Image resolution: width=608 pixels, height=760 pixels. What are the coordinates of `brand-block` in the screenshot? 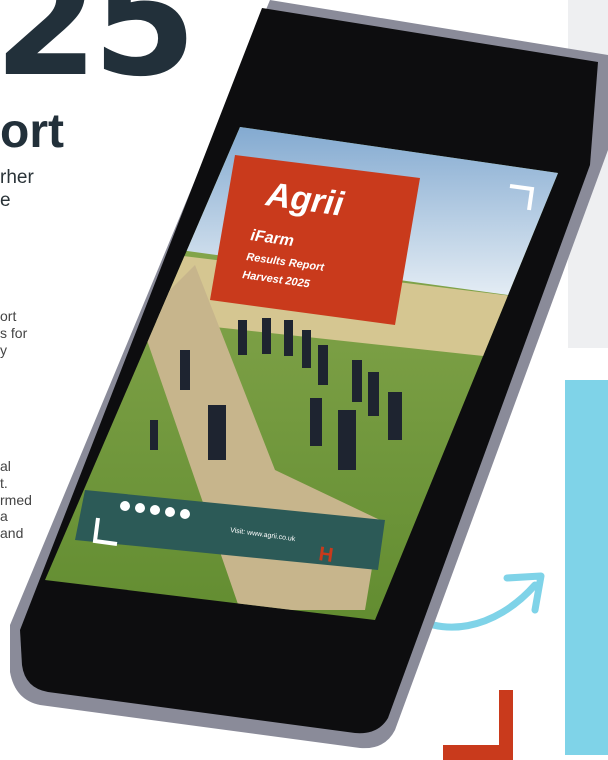 It's located at (315, 240).